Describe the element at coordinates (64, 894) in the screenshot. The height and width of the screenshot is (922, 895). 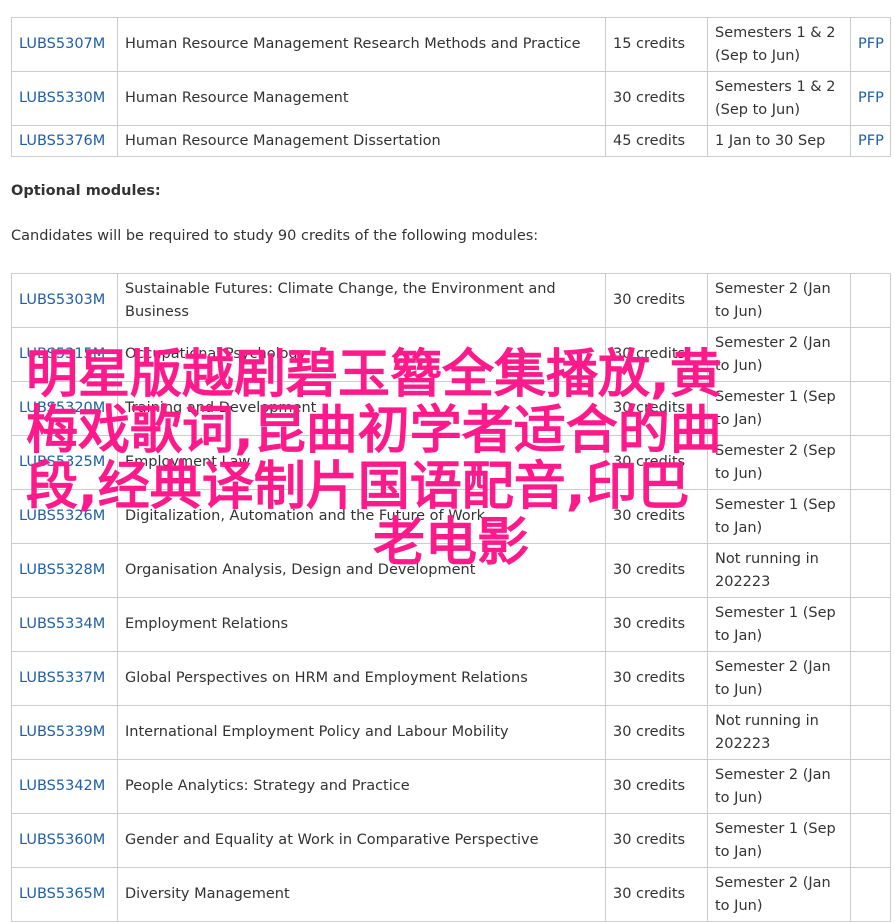
I see `module-code-link: LUBS5365M` at that location.